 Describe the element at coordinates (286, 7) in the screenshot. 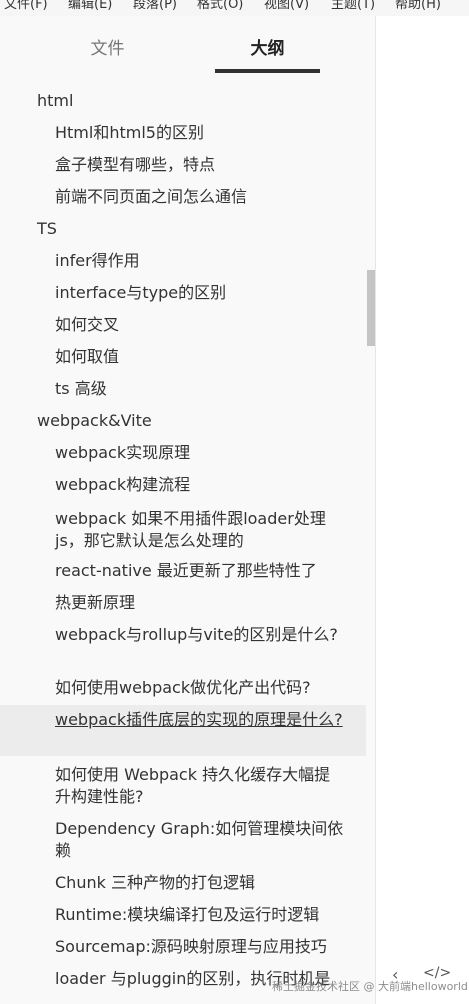

I see `menu-view: 视图(V)` at that location.